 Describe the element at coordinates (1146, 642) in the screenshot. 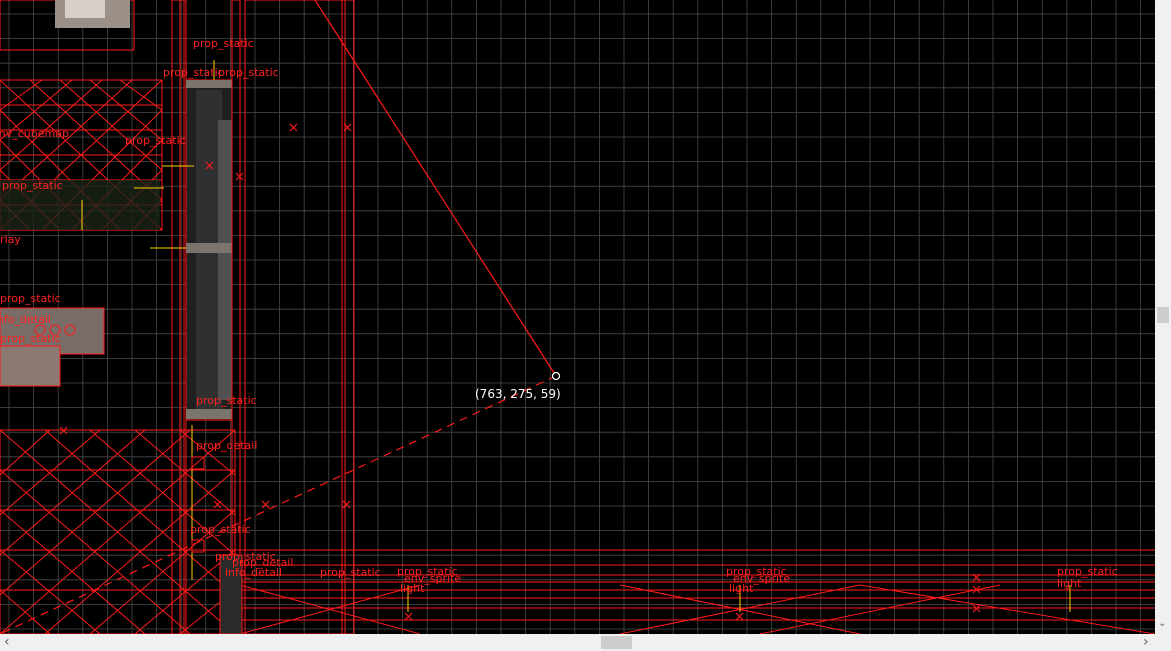

I see `scroll-right-arrow-icon: ›` at that location.